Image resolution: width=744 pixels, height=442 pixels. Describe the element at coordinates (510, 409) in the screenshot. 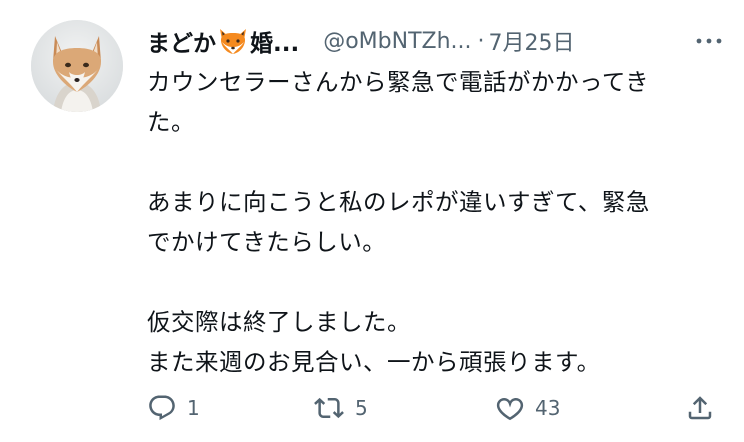

I see `like-icon` at that location.